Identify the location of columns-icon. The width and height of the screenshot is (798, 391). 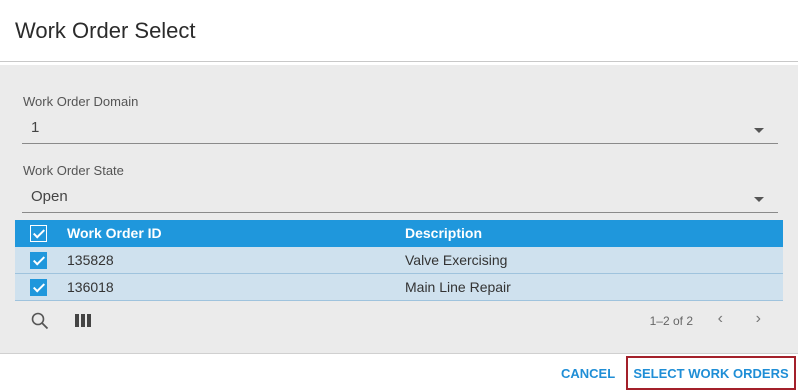
(83, 320).